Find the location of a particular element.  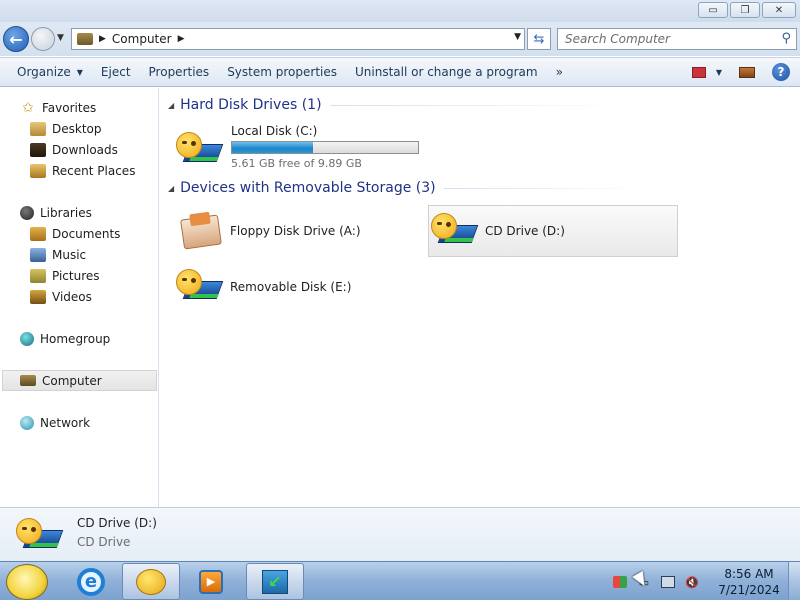

nav-label: Libraries is located at coordinates (66, 212).